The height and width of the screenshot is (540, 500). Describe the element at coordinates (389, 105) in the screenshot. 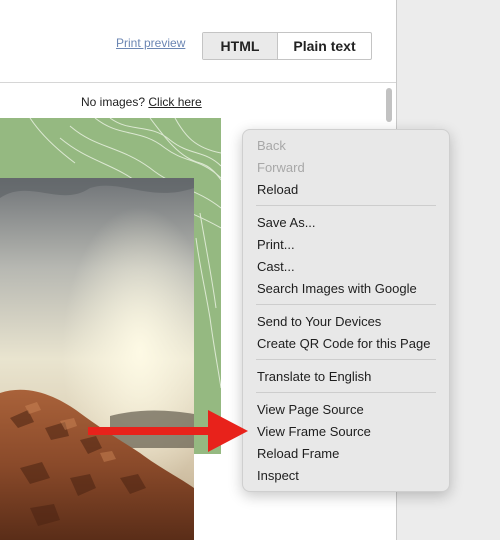

I see `scrollbar-thumb` at that location.